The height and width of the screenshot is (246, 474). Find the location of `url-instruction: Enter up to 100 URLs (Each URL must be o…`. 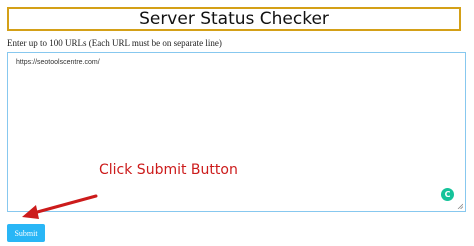

url-instruction: Enter up to 100 URLs (Each URL must be o… is located at coordinates (114, 43).